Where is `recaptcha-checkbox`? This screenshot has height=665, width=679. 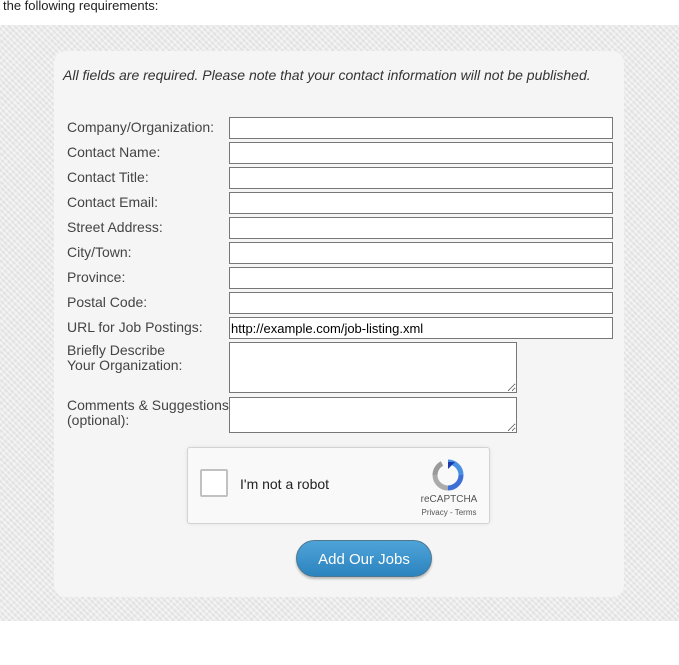
recaptcha-checkbox is located at coordinates (214, 483).